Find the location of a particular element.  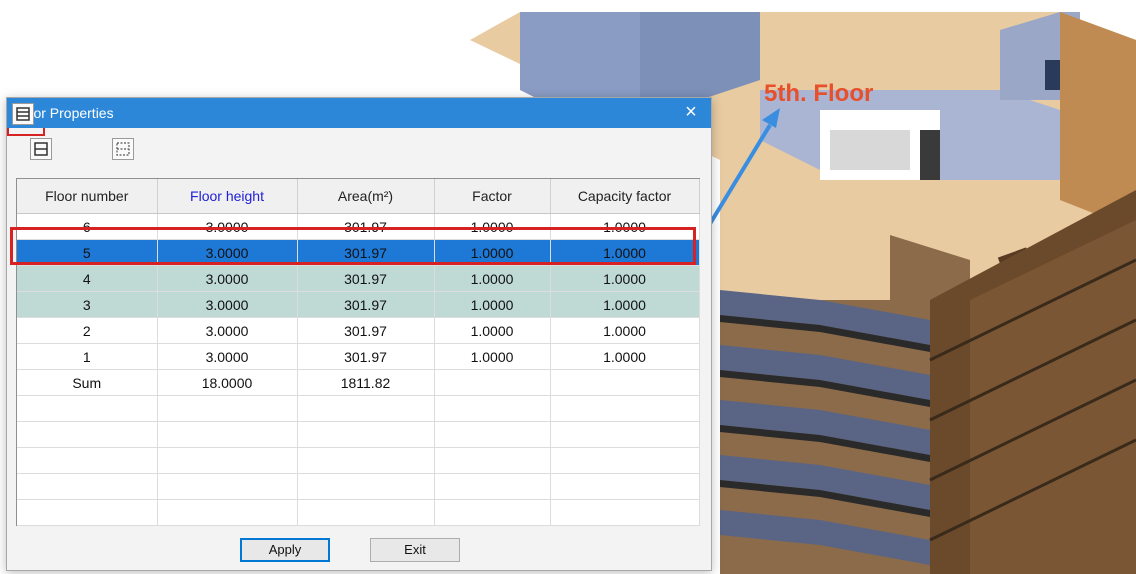

cell-factor is located at coordinates (492, 382).